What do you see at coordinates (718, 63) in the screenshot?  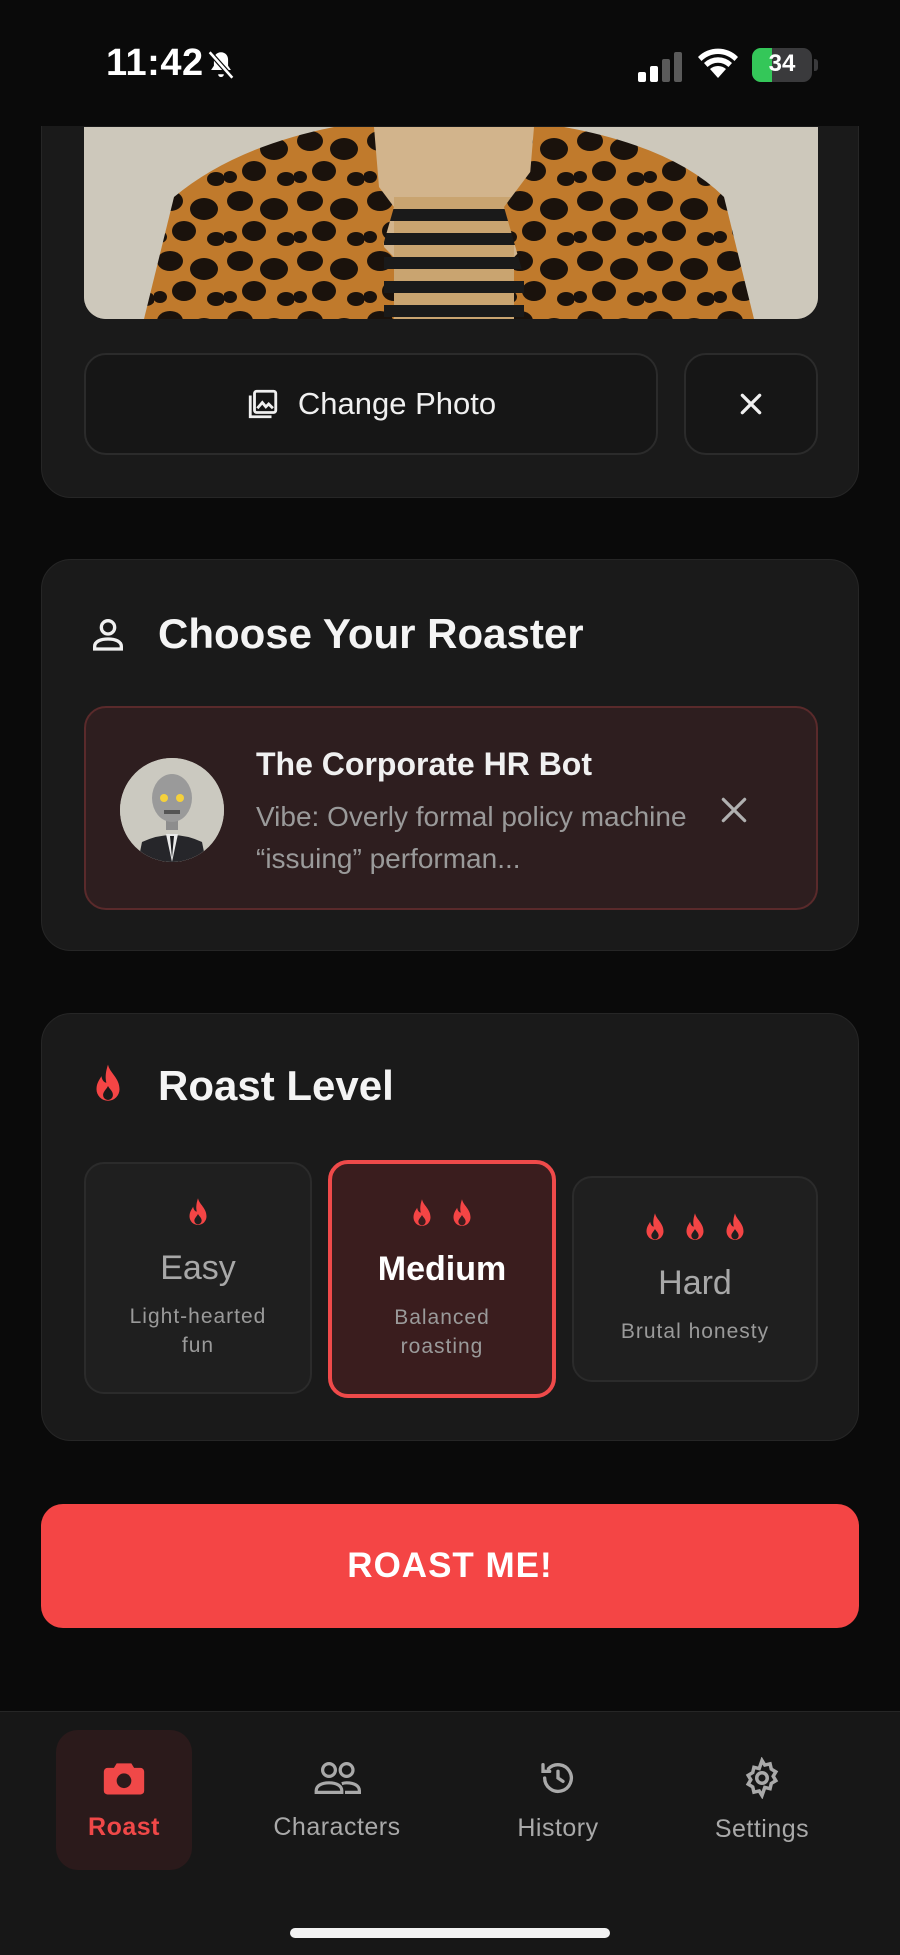 I see `wifi-icon` at bounding box center [718, 63].